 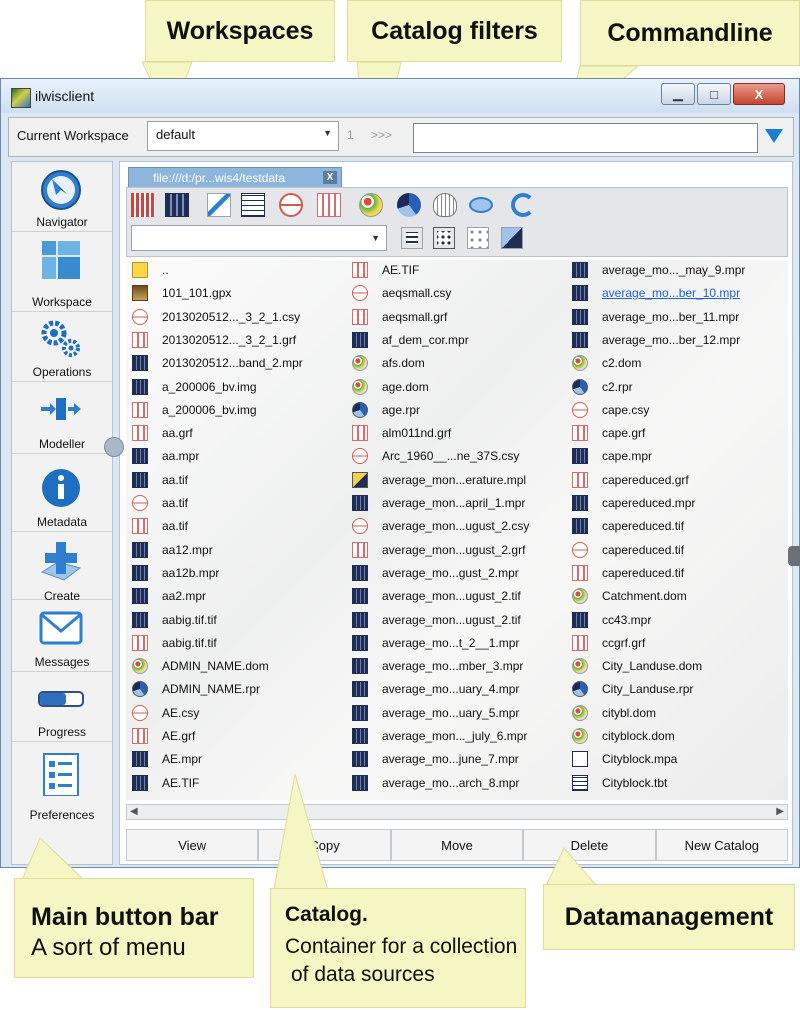 I want to click on catalog-entry-name: 2013020512...band_2.mpr, so click(x=232, y=363).